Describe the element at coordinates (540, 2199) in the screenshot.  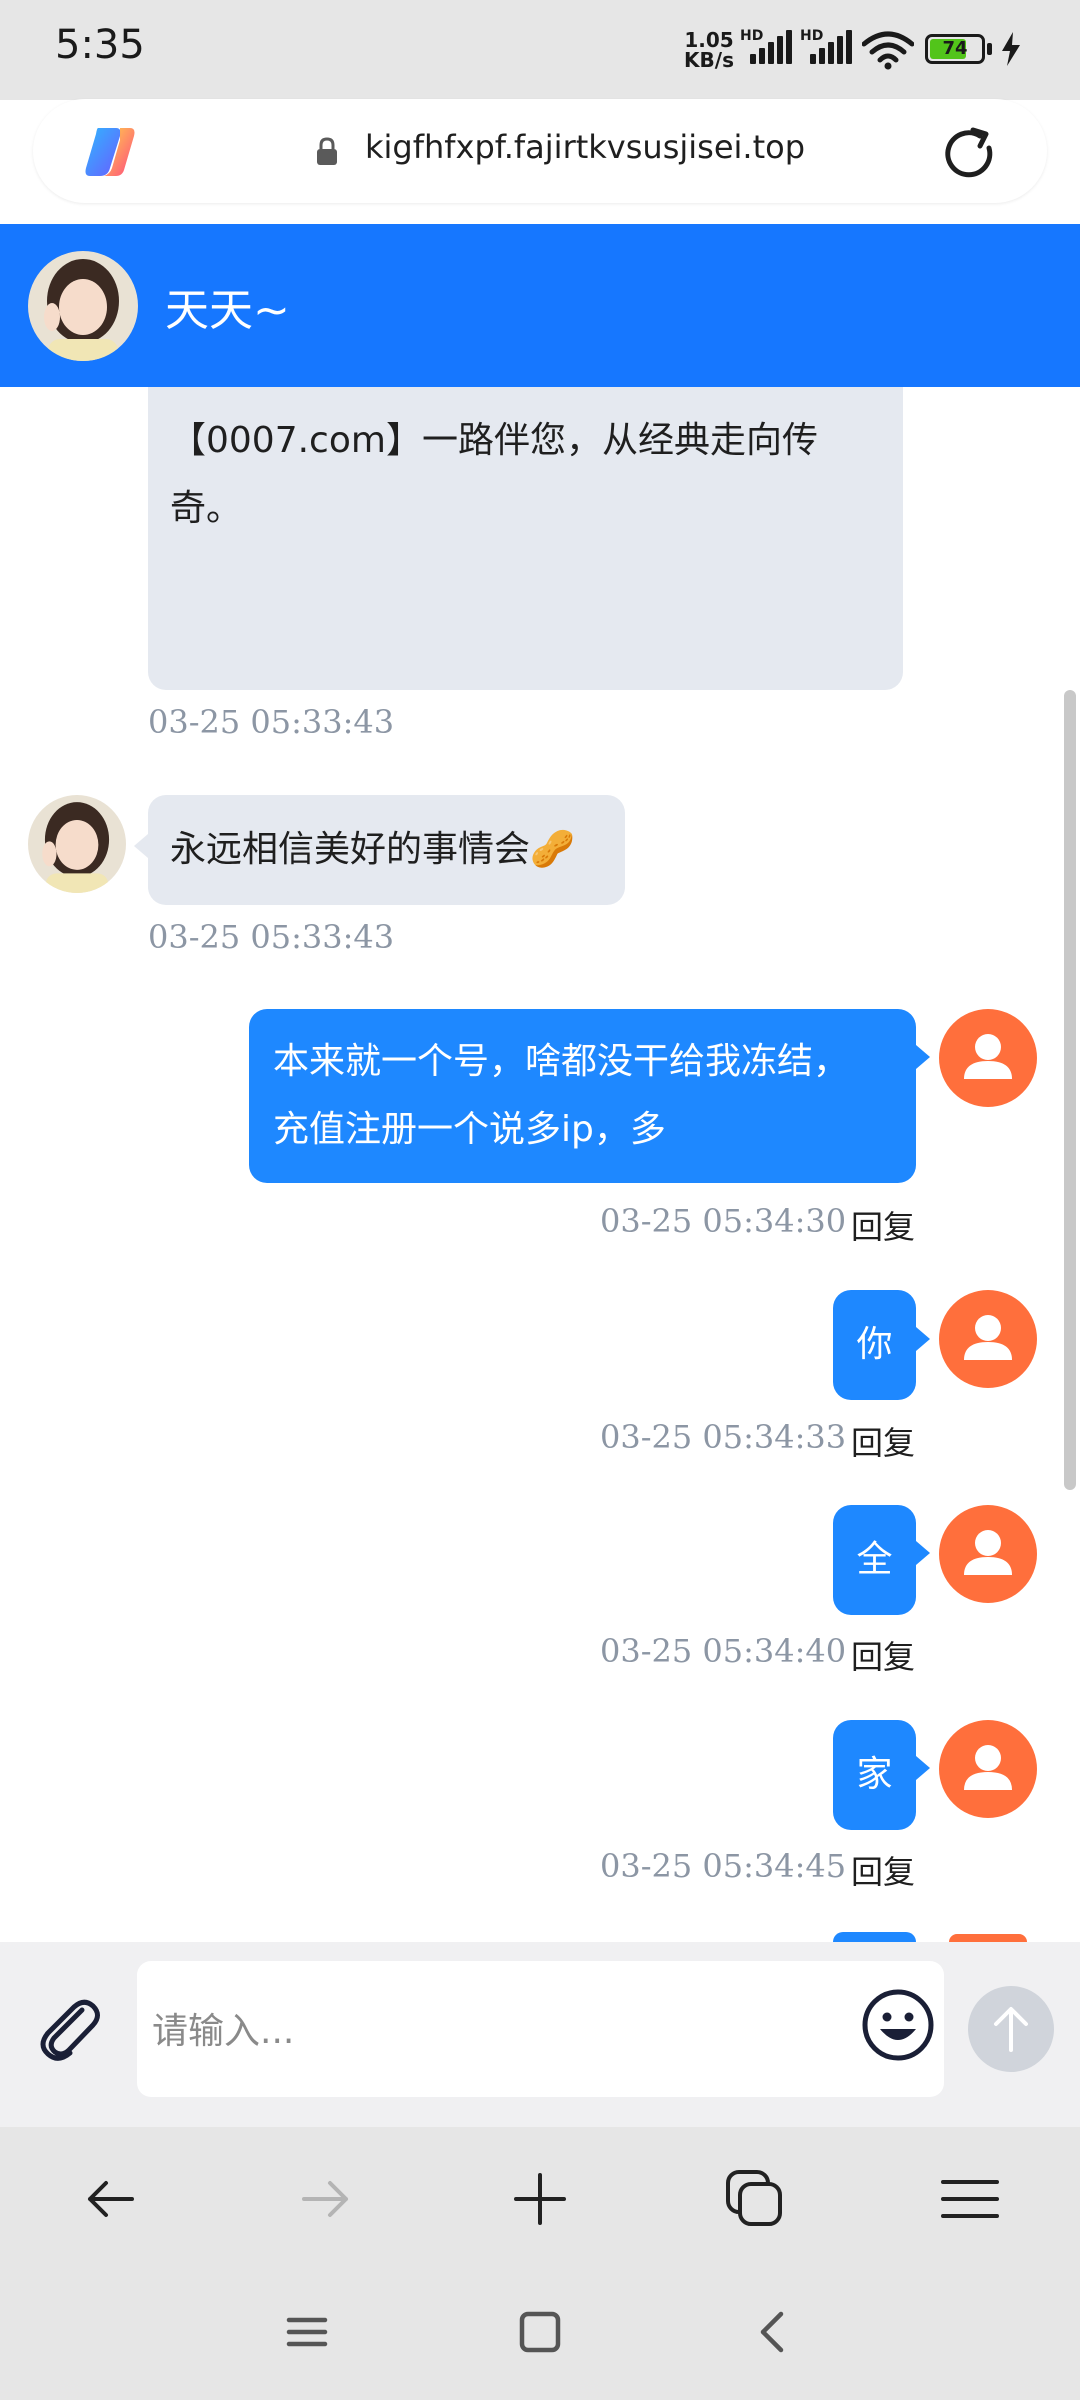
I see `new-tab-plus-icon` at that location.